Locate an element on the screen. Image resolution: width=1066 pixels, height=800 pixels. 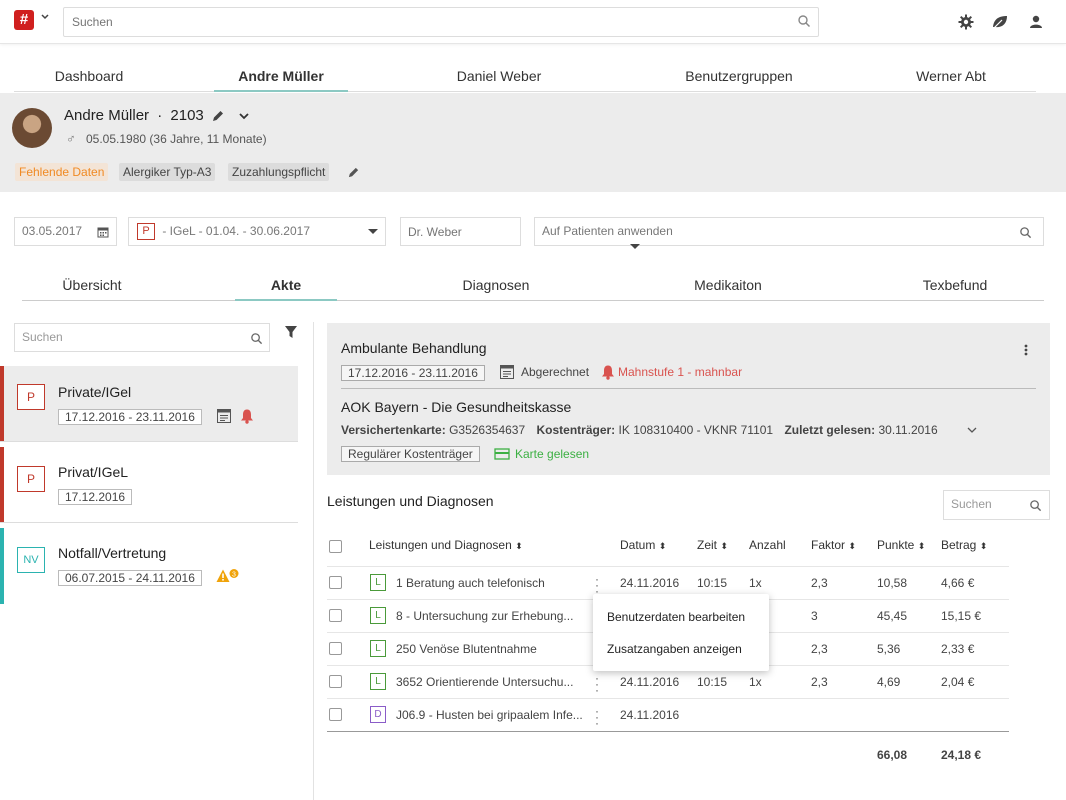
payer-label: Kostenträger: is located at coordinates (576, 430).